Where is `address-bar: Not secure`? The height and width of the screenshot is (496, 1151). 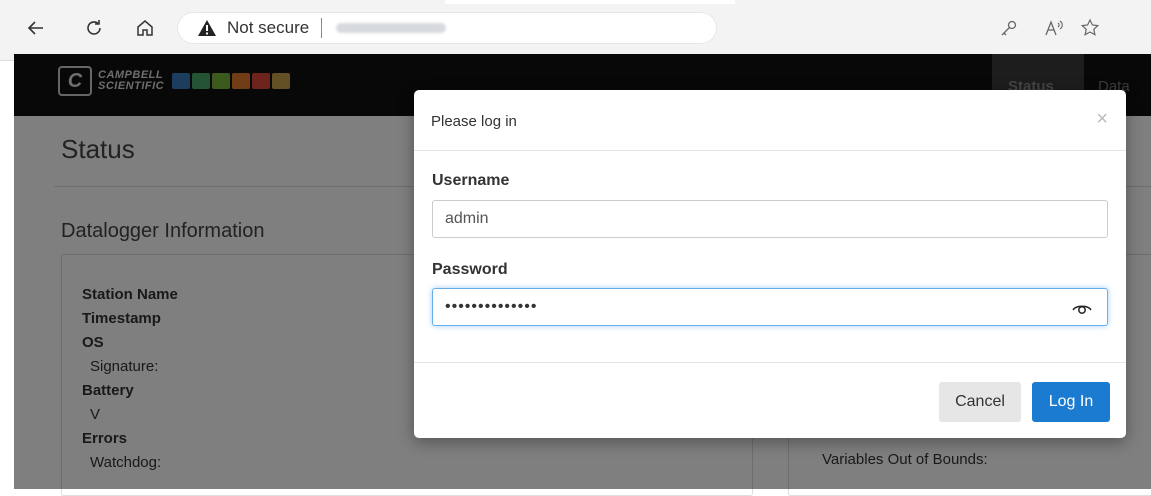
address-bar: Not secure is located at coordinates (447, 28).